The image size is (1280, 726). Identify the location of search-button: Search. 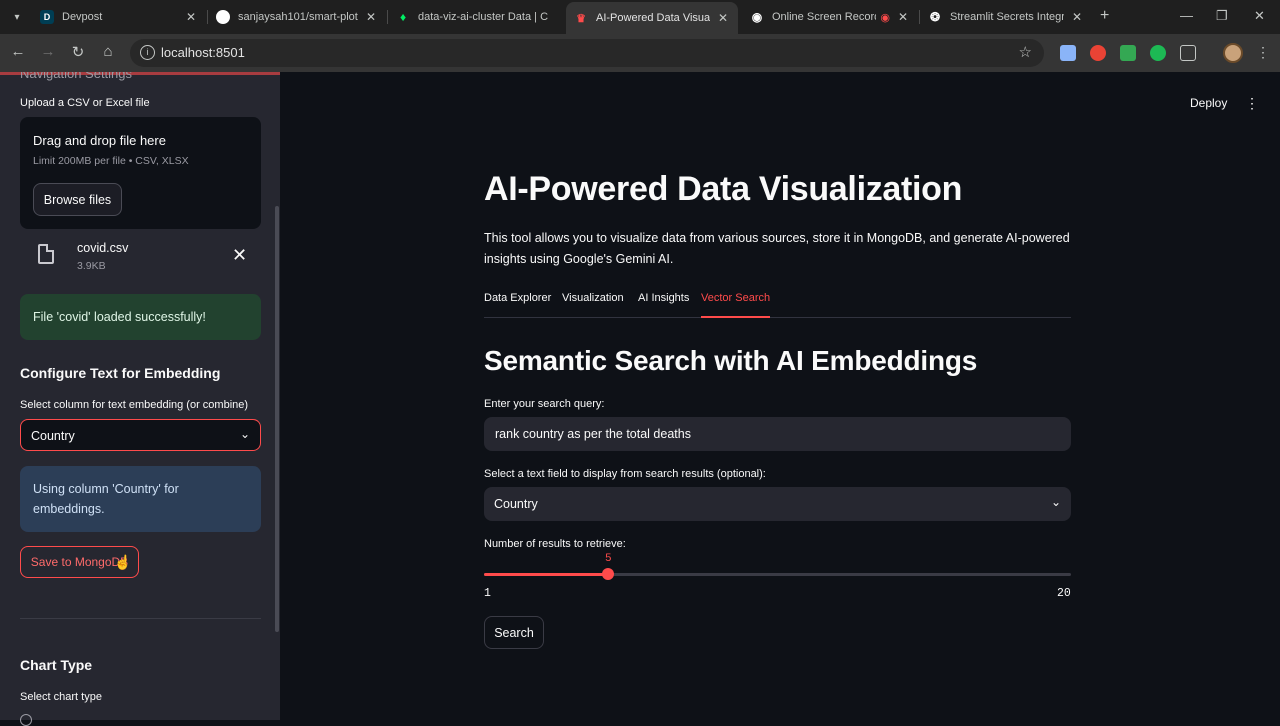
(514, 632).